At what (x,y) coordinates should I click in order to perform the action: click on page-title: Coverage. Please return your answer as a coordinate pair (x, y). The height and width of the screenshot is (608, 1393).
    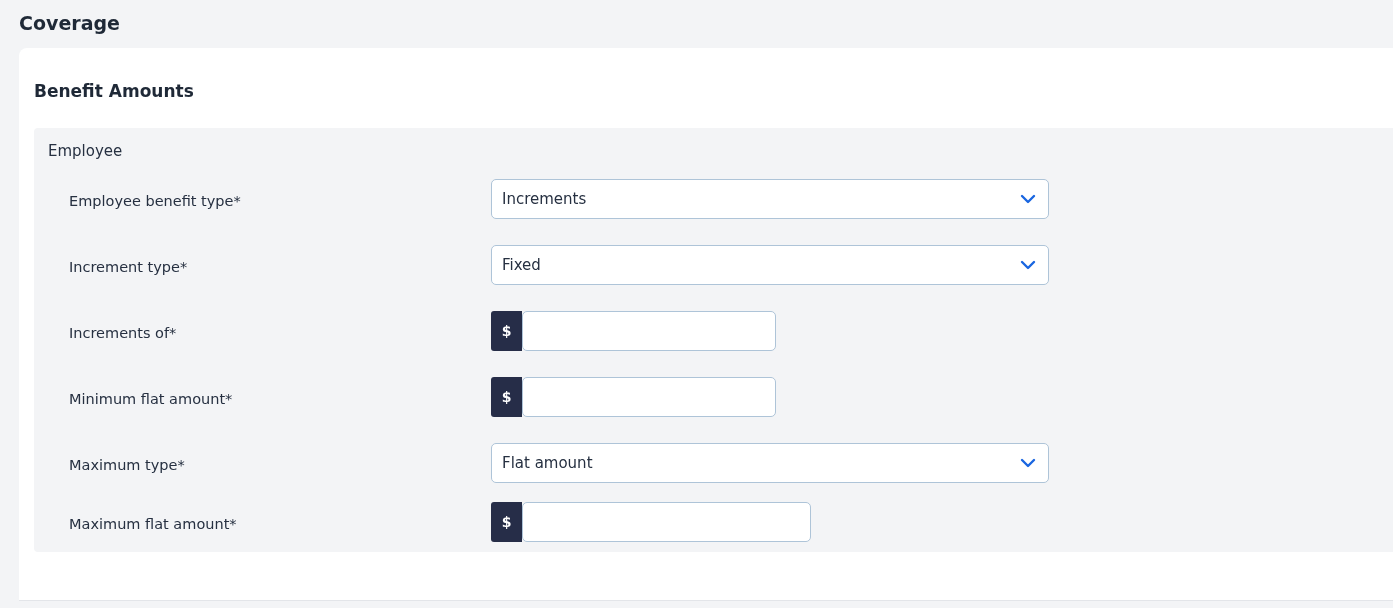
    Looking at the image, I should click on (70, 23).